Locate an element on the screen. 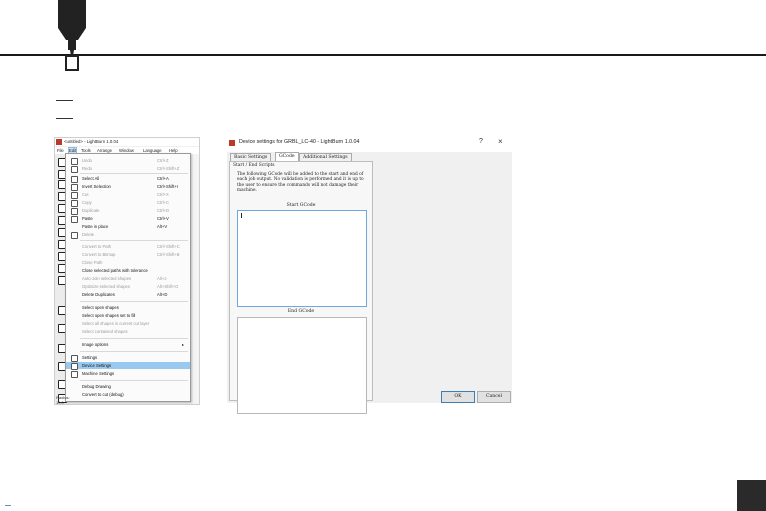  tab-additional-settings: Additional Settings is located at coordinates (325, 157).